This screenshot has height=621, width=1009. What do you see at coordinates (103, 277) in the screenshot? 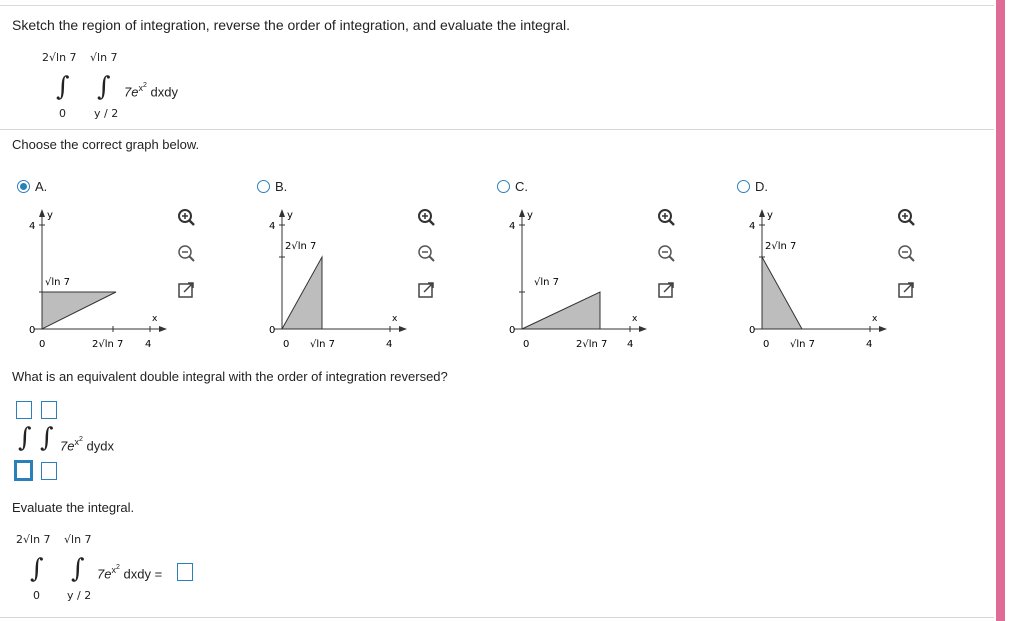
I see `graph-a: y 4 √ln 7 0 x 0 2√ln 7 4` at bounding box center [103, 277].